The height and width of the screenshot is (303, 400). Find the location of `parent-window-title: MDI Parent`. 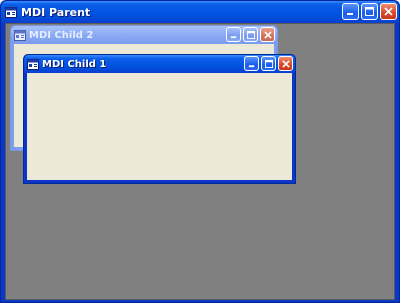

parent-window-title: MDI Parent is located at coordinates (56, 12).